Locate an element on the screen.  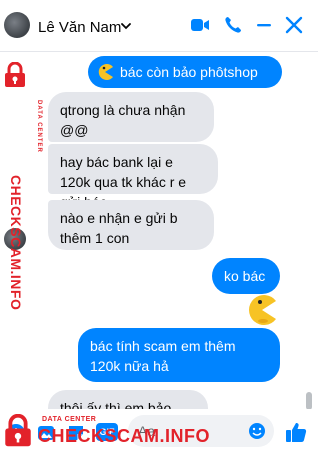
video-call-icon is located at coordinates (200, 25).